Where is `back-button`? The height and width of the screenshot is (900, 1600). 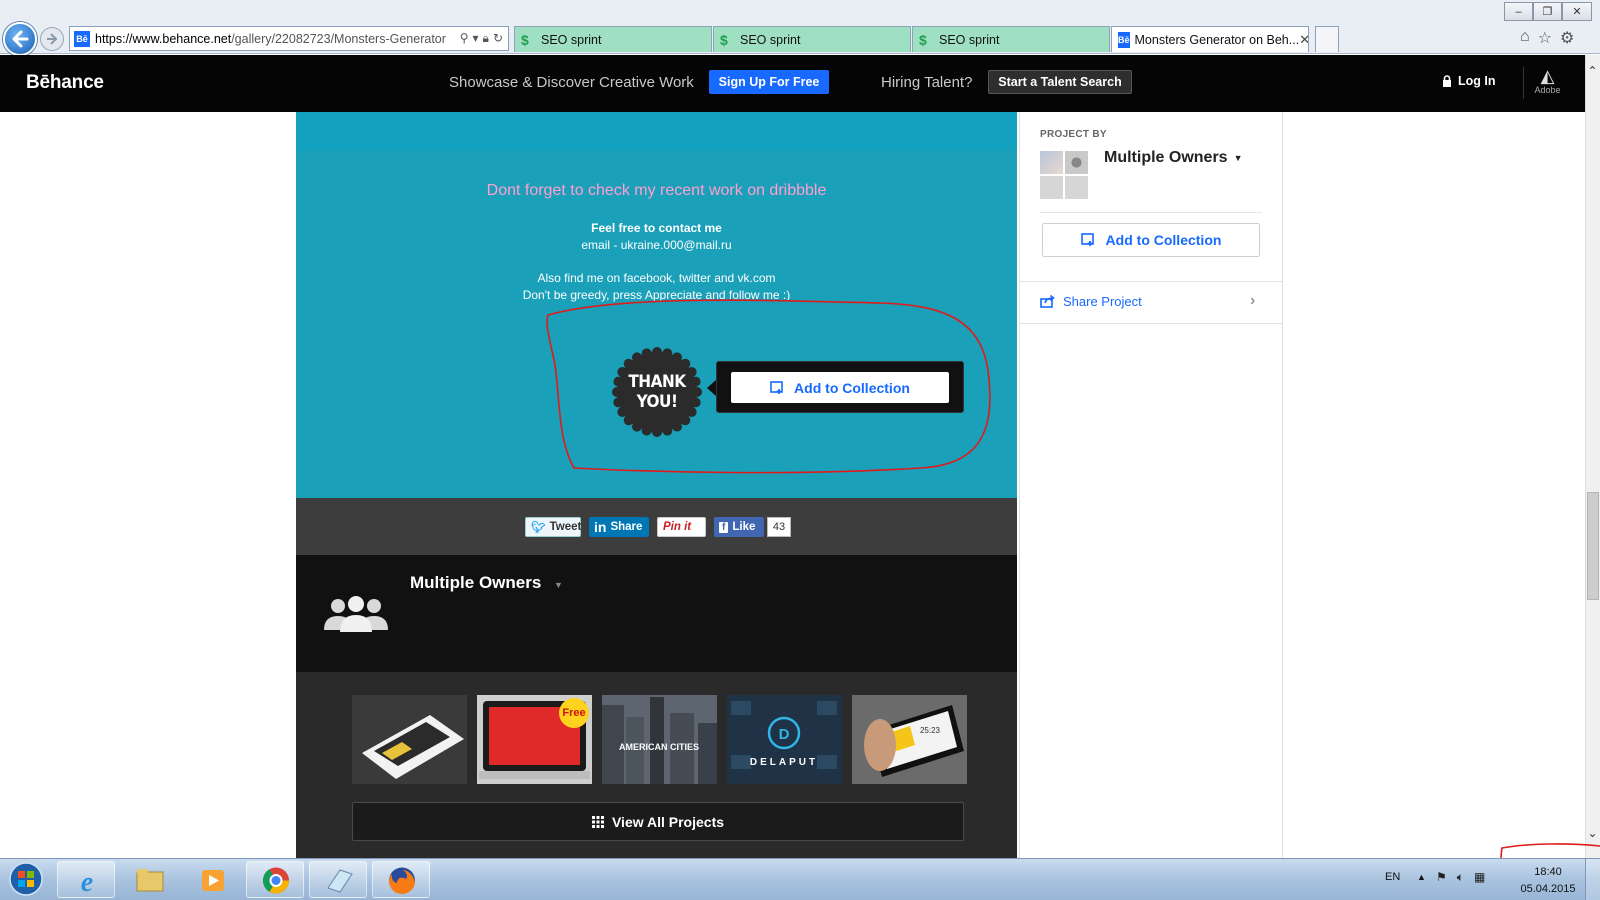 back-button is located at coordinates (20, 39).